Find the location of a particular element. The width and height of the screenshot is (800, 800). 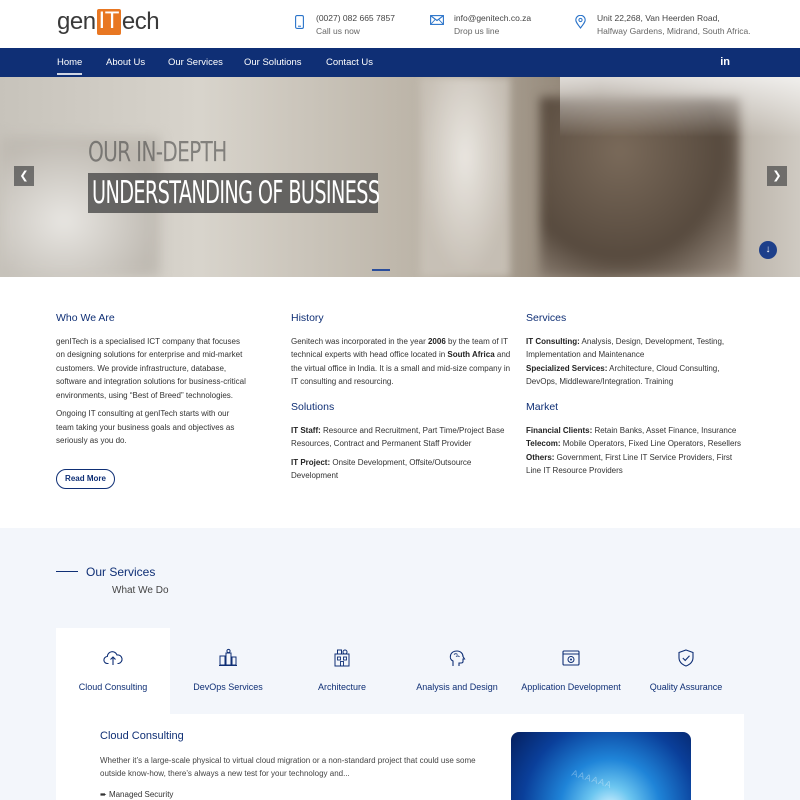

tab-label: Quality Assurance is located at coordinates (686, 687).